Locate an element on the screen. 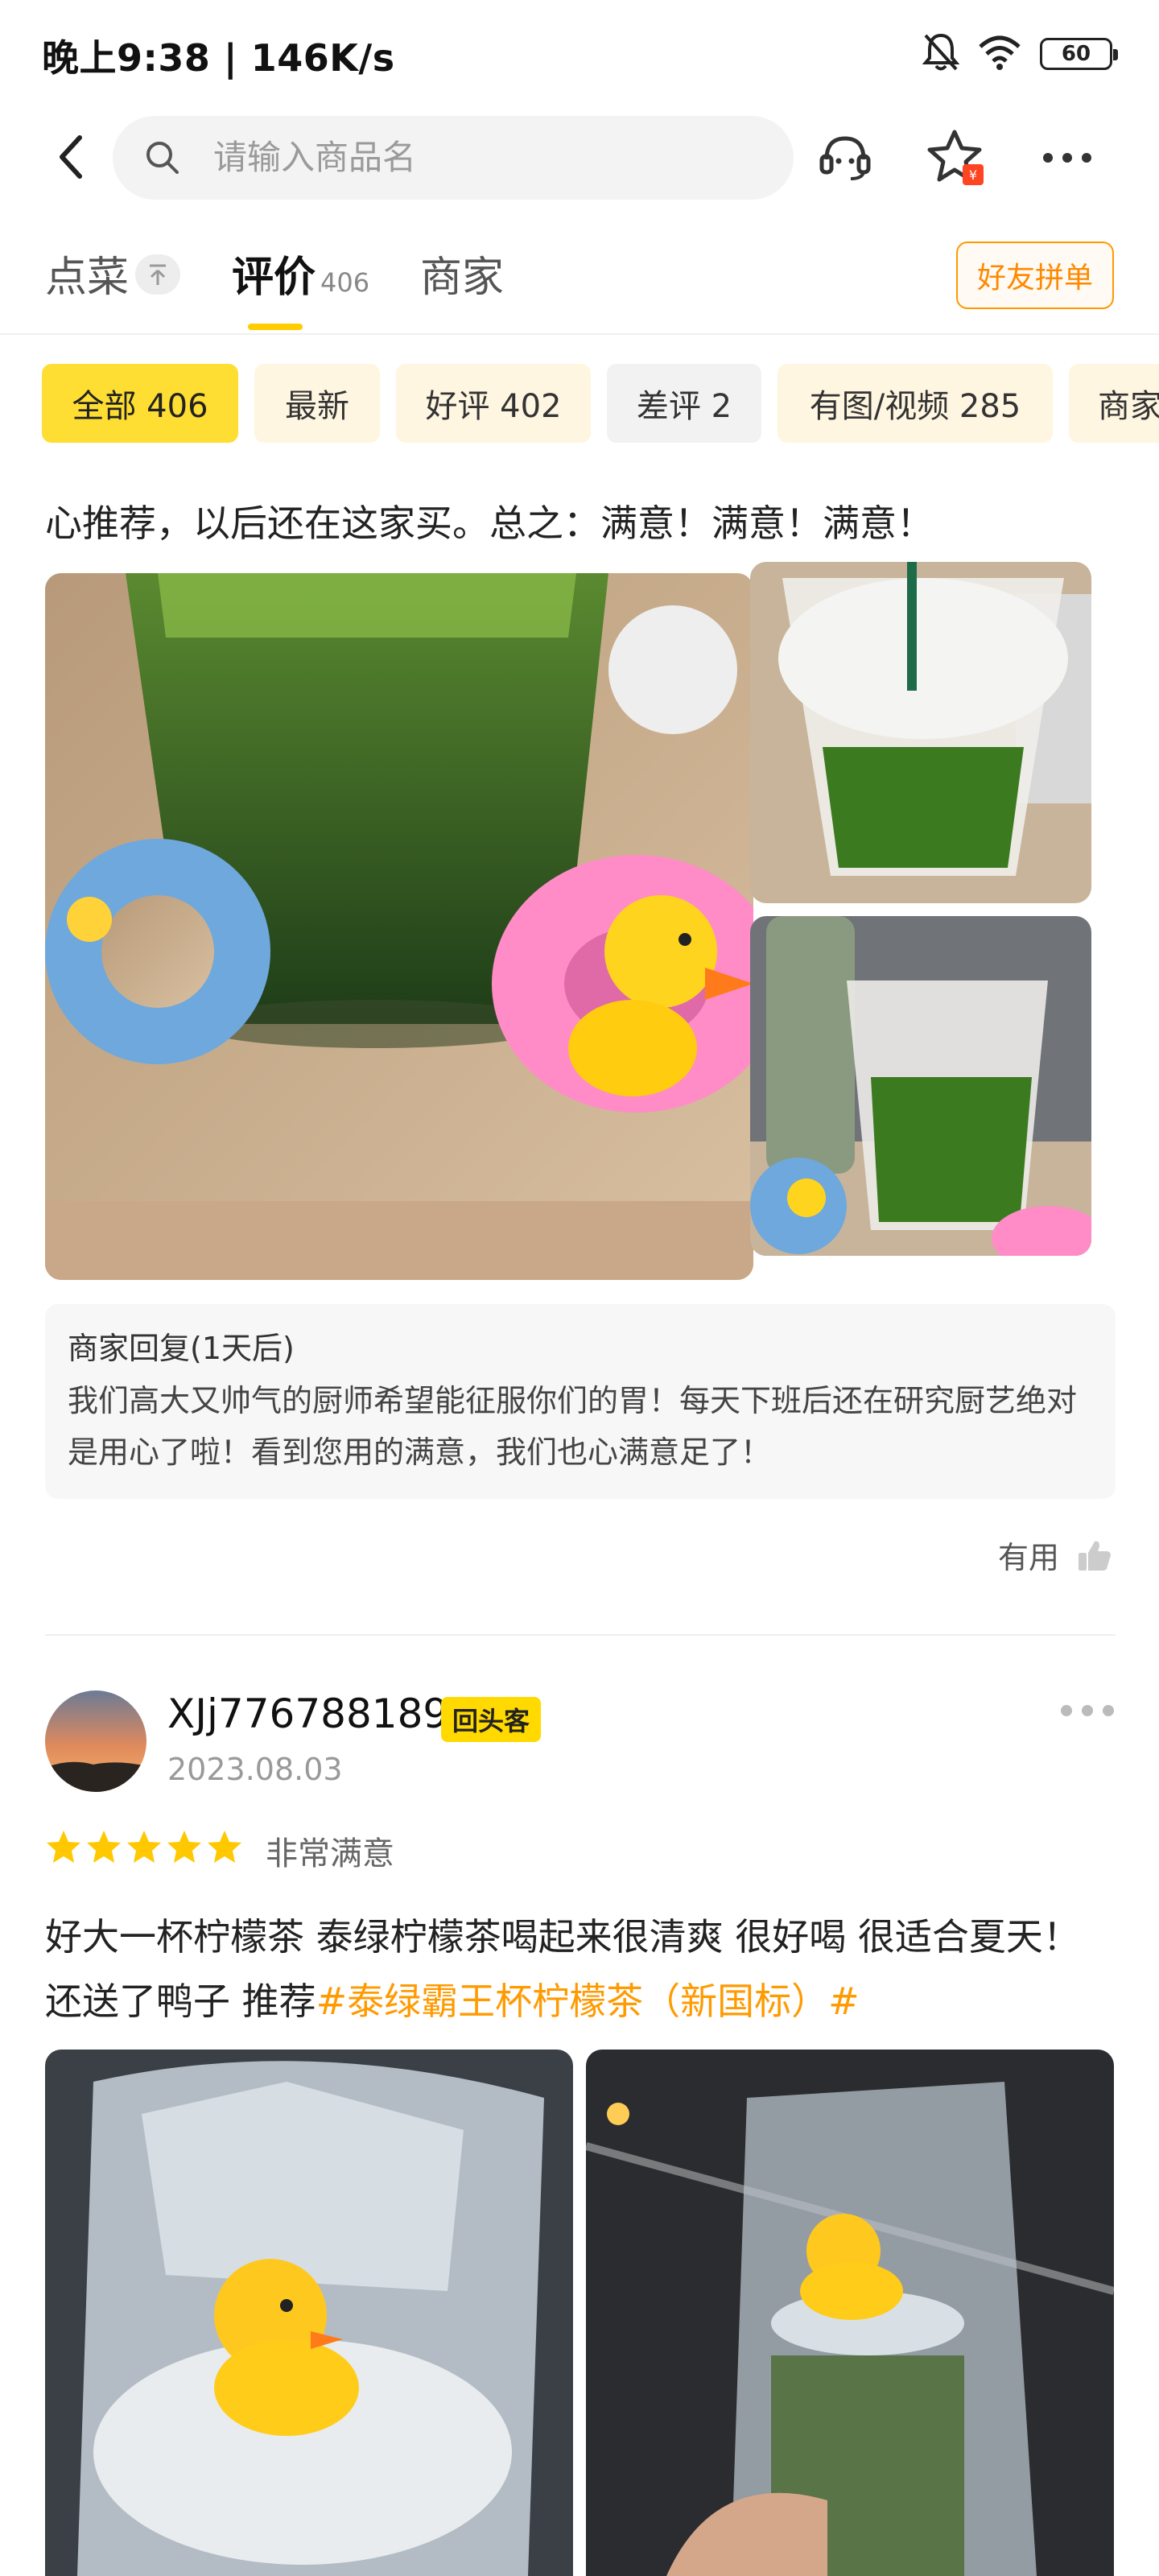 This screenshot has width=1159, height=2576. back-arrow-icon is located at coordinates (71, 157).